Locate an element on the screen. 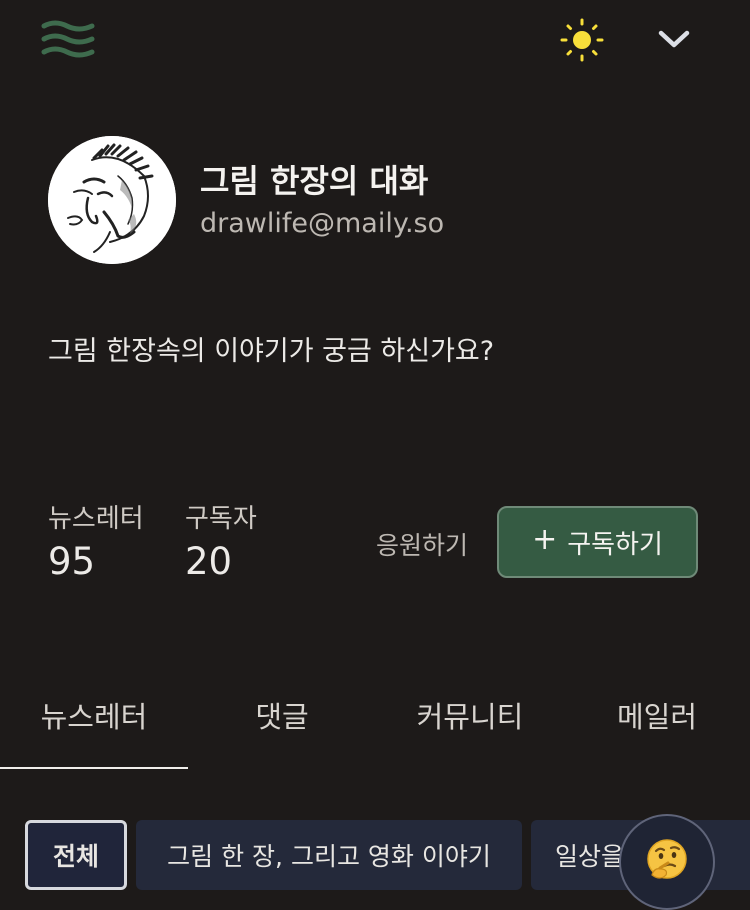 The width and height of the screenshot is (750, 910). sun-icon is located at coordinates (582, 40).